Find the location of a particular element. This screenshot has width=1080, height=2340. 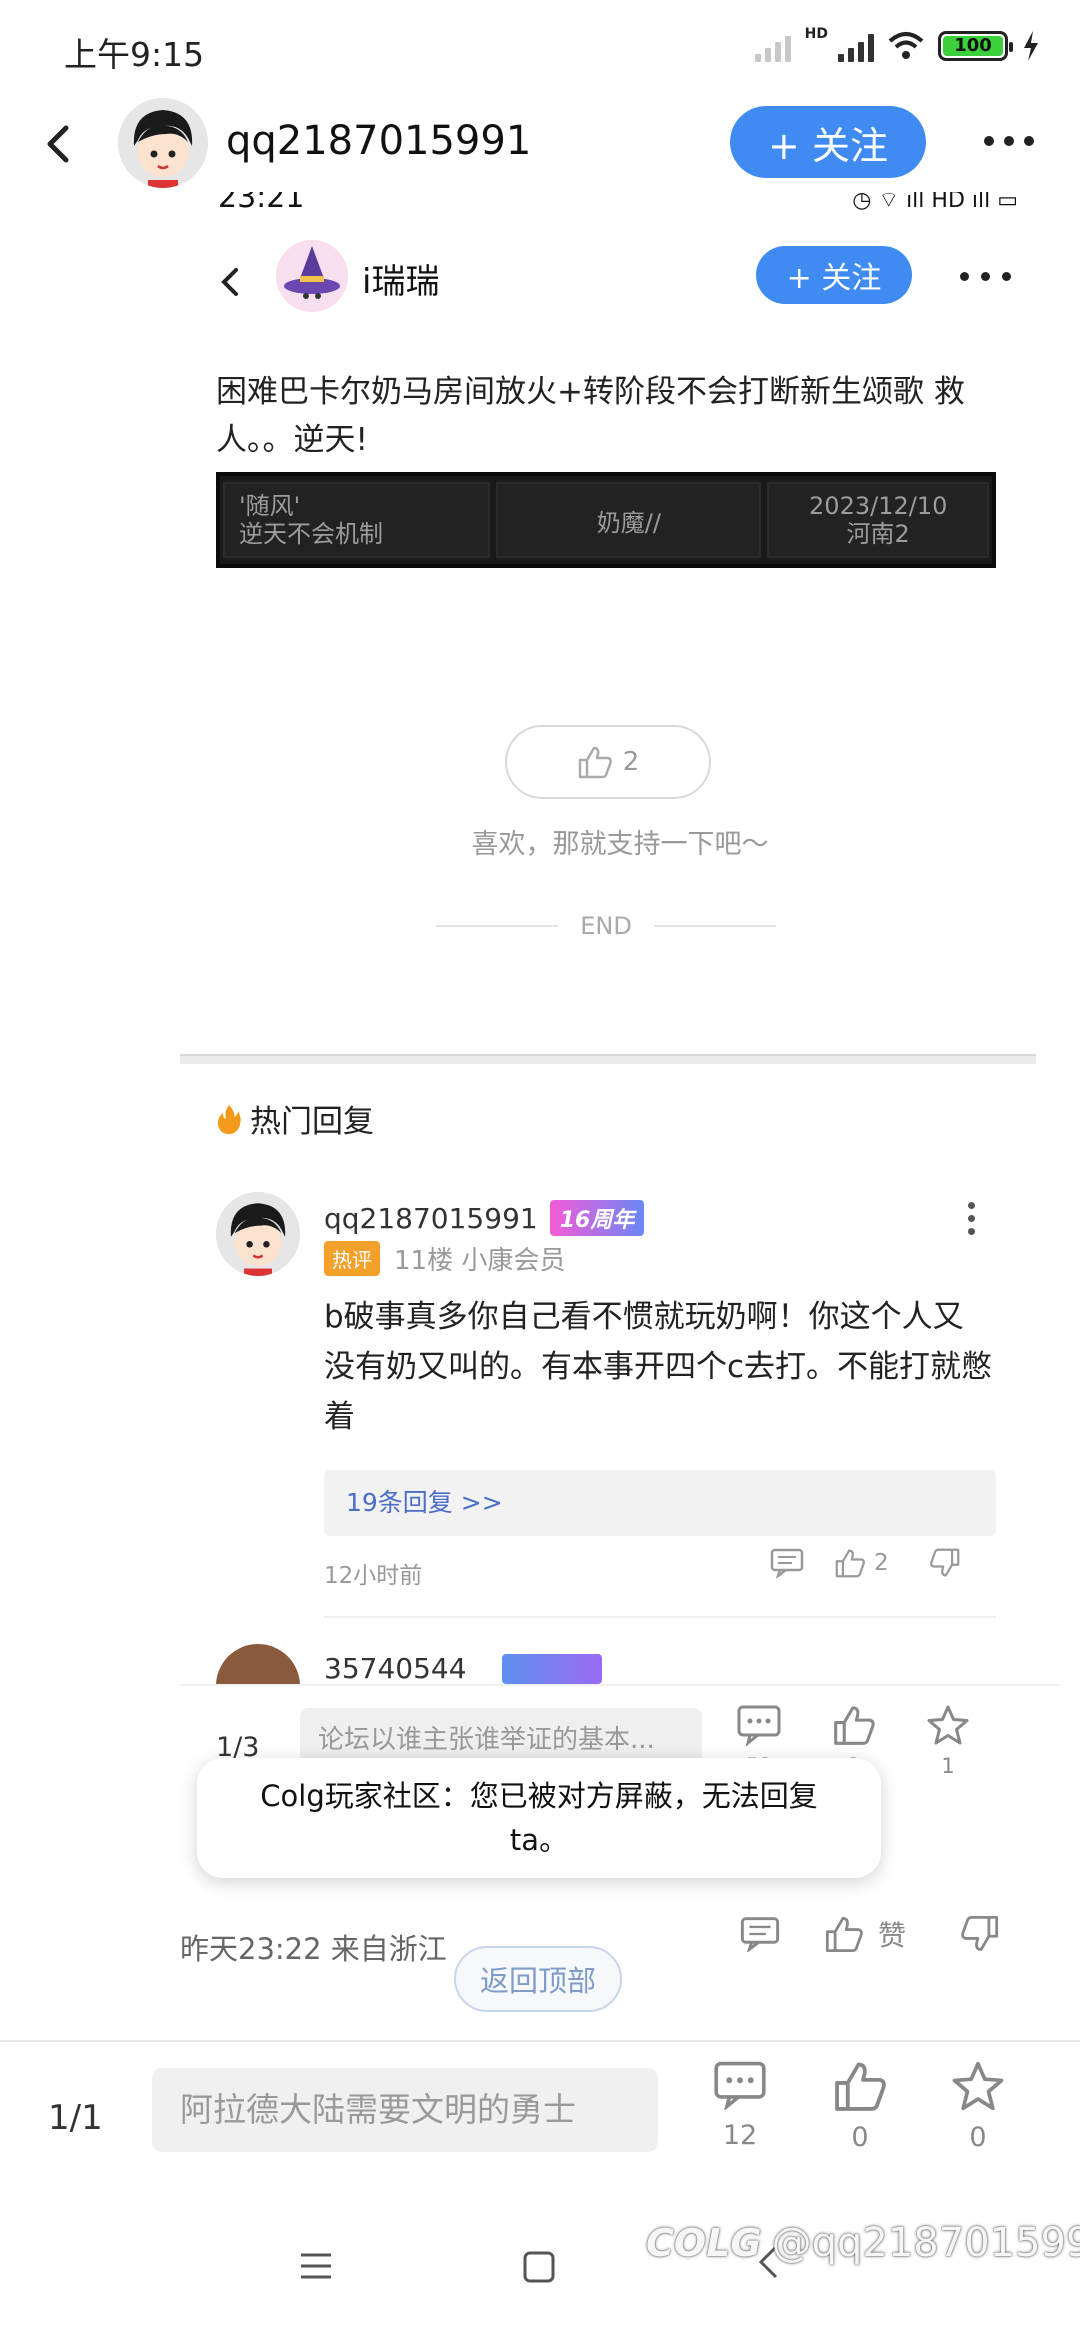

comment-action: 12 is located at coordinates (740, 2105).